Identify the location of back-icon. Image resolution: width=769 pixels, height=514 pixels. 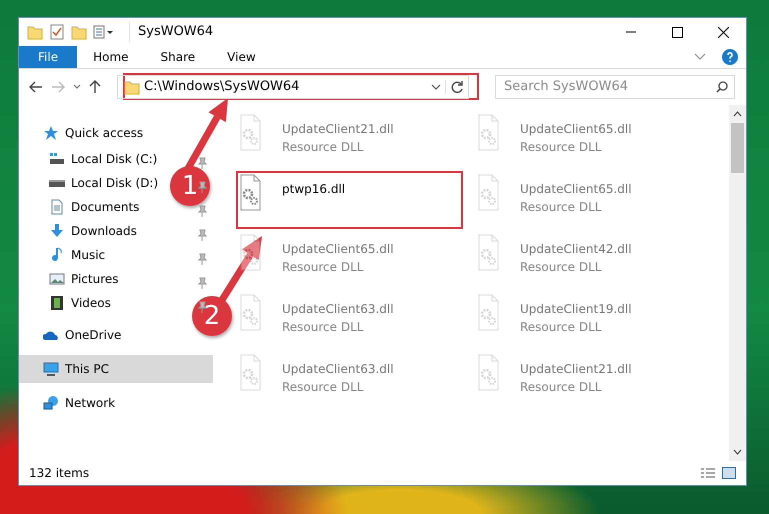
(36, 87).